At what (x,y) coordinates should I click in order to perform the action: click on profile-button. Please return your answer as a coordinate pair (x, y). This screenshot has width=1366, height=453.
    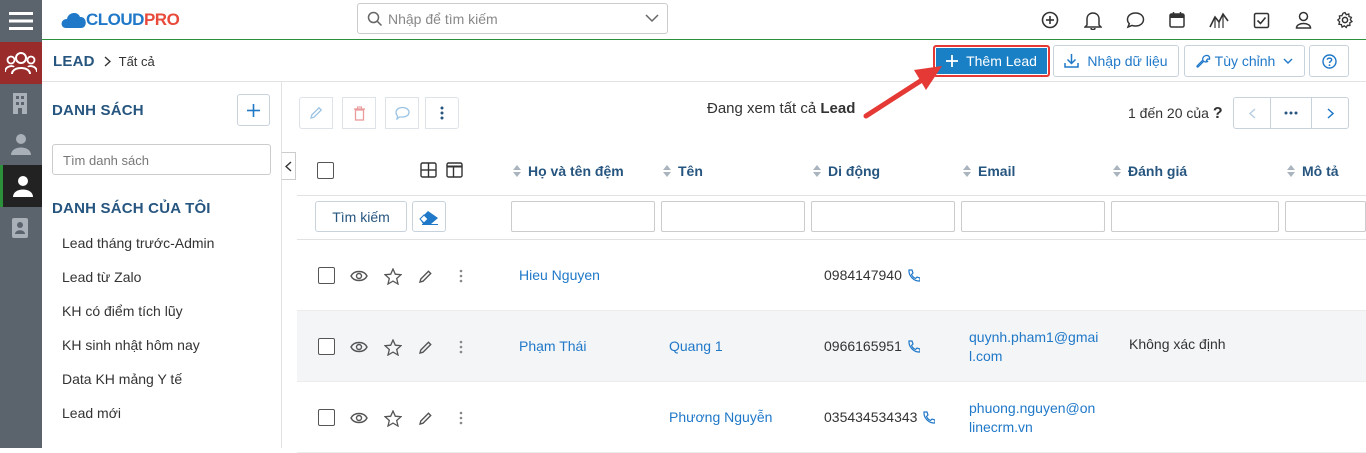
    Looking at the image, I should click on (1303, 20).